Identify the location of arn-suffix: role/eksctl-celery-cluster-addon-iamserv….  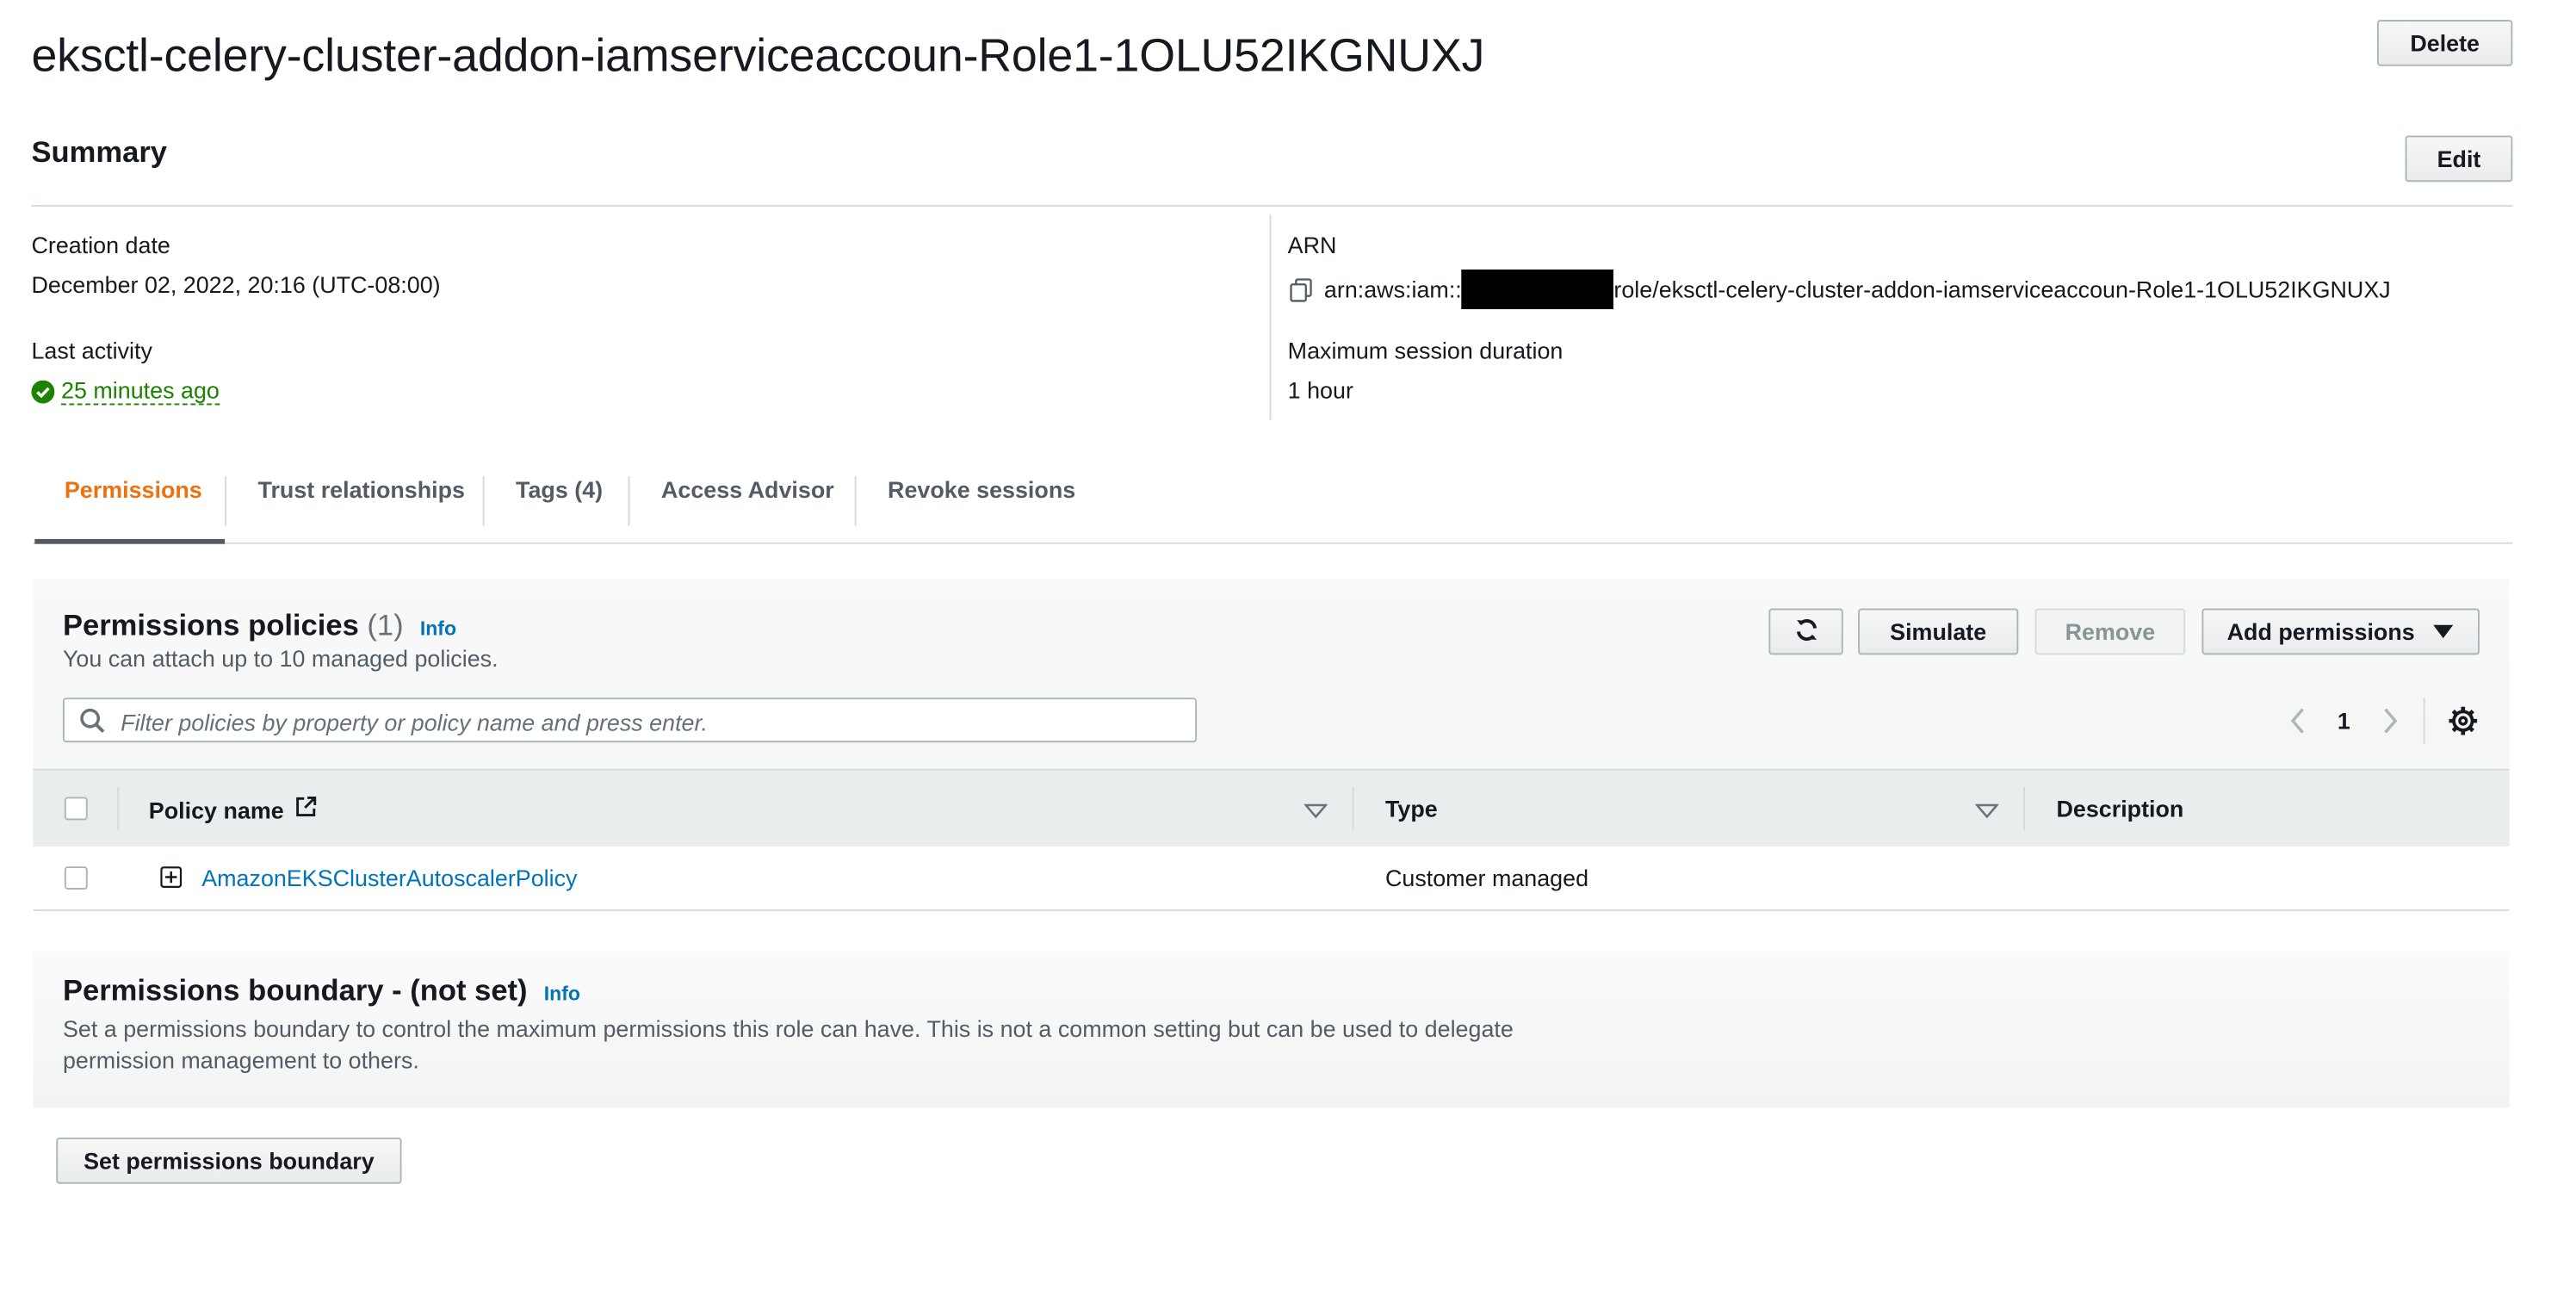
(2002, 289).